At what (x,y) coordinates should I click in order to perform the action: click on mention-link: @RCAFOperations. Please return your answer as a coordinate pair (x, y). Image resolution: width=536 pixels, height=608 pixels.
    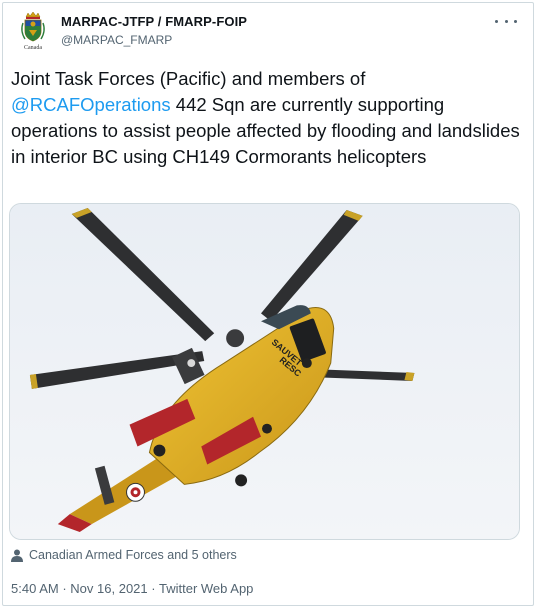
    Looking at the image, I should click on (91, 104).